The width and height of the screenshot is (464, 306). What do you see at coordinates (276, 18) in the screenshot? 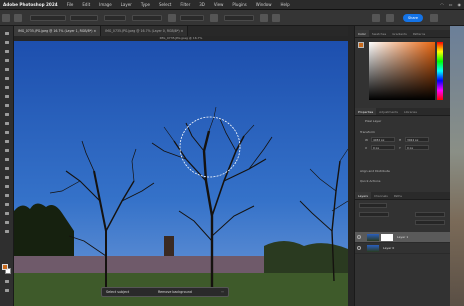
I see `symmetry-icon` at bounding box center [276, 18].